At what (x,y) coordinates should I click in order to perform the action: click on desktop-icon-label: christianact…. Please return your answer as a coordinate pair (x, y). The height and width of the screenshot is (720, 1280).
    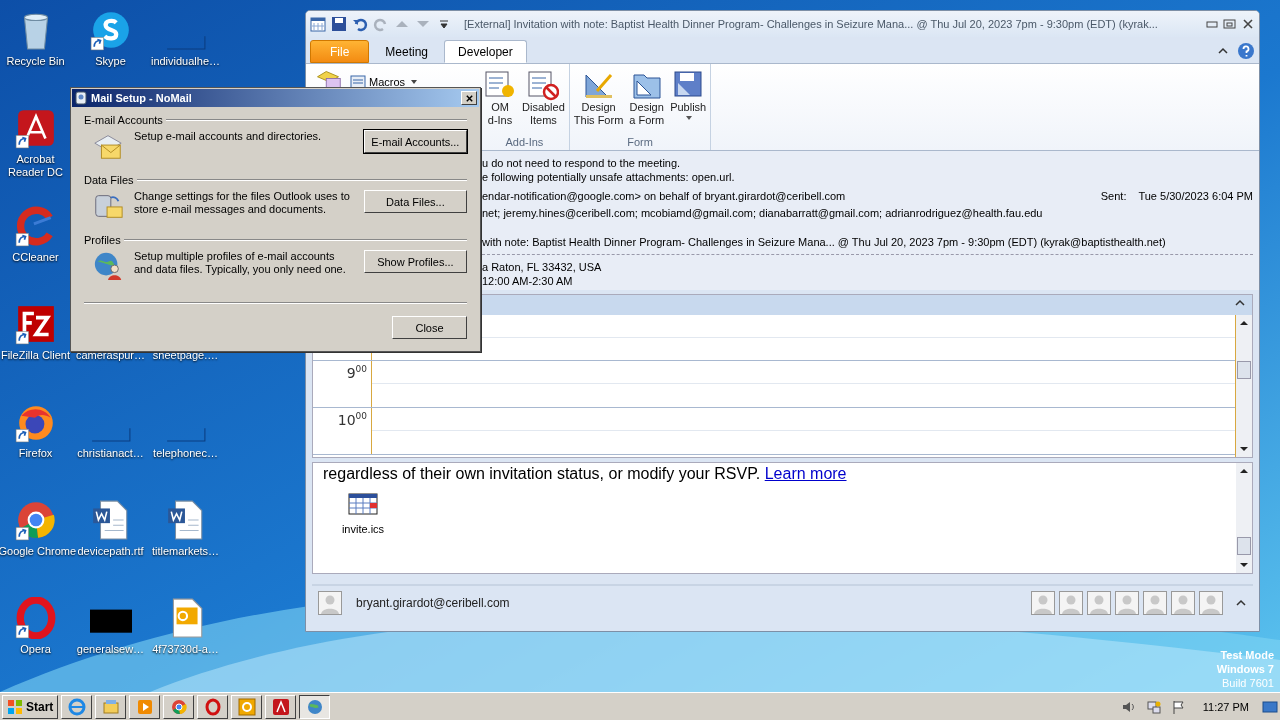
    Looking at the image, I should click on (110, 453).